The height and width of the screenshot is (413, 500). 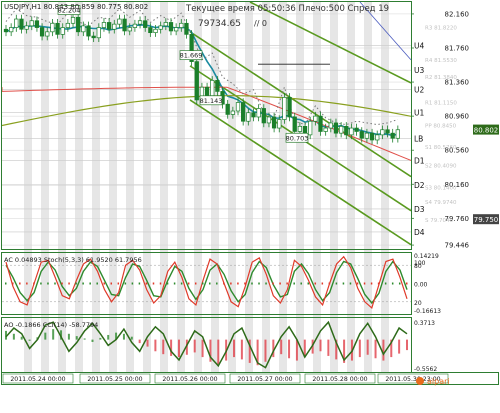 What do you see at coordinates (457, 117) in the screenshot?
I see `y-tick-label: 80.960` at bounding box center [457, 117].